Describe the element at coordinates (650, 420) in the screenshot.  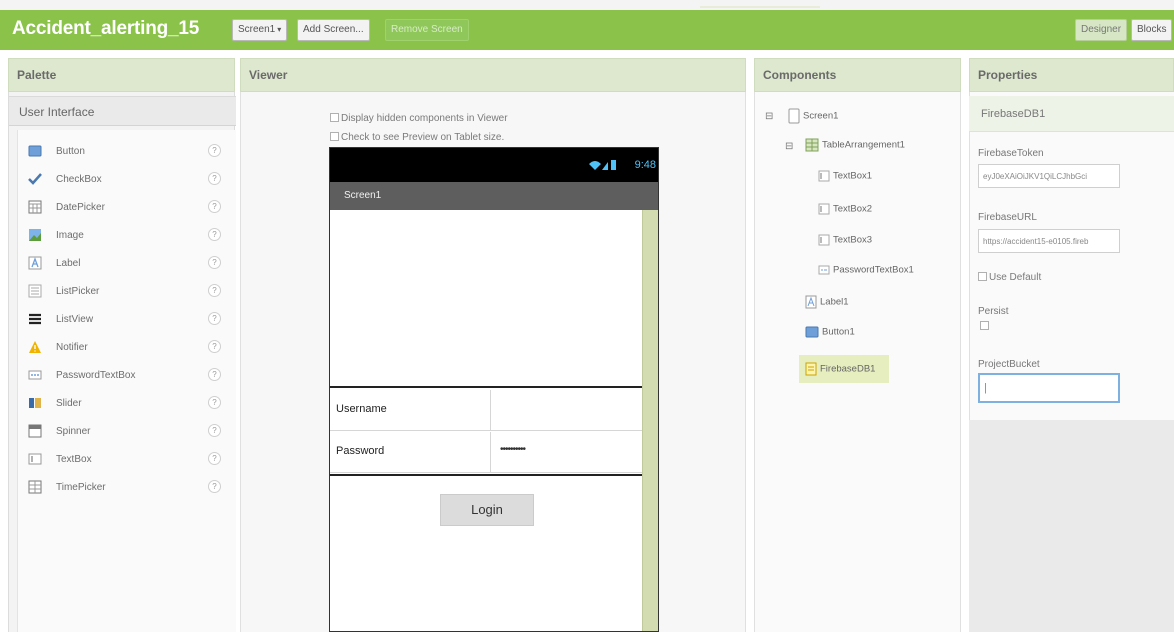
I see `phone-scrollbar` at that location.